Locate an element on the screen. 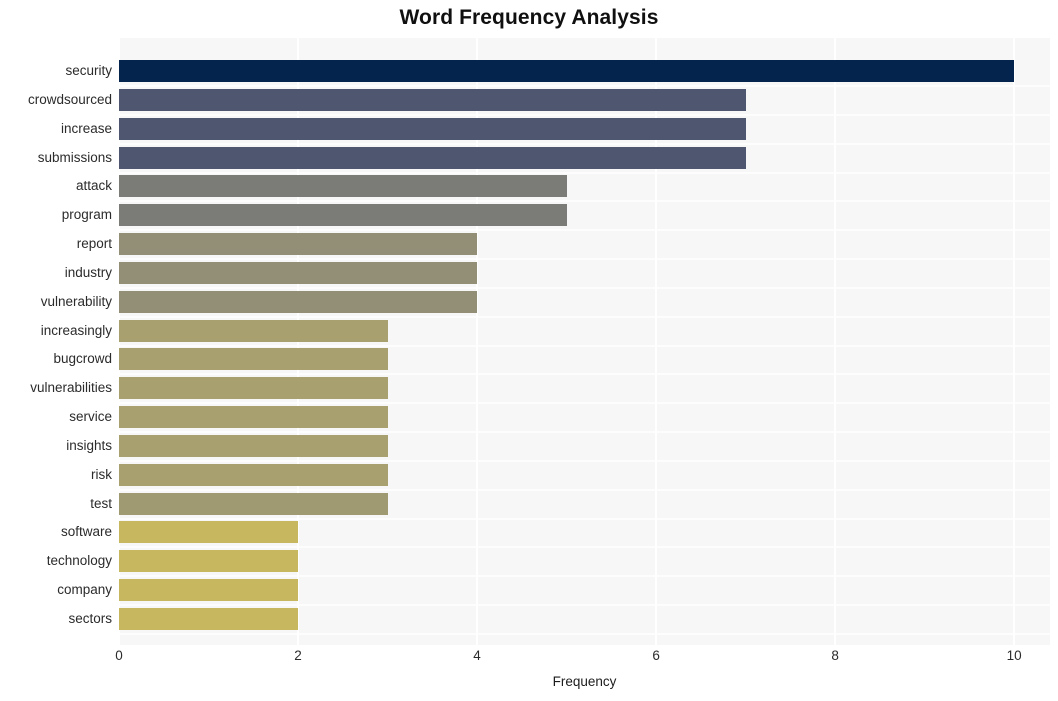 The width and height of the screenshot is (1058, 701). y-axis-tick-label: company is located at coordinates (84, 590).